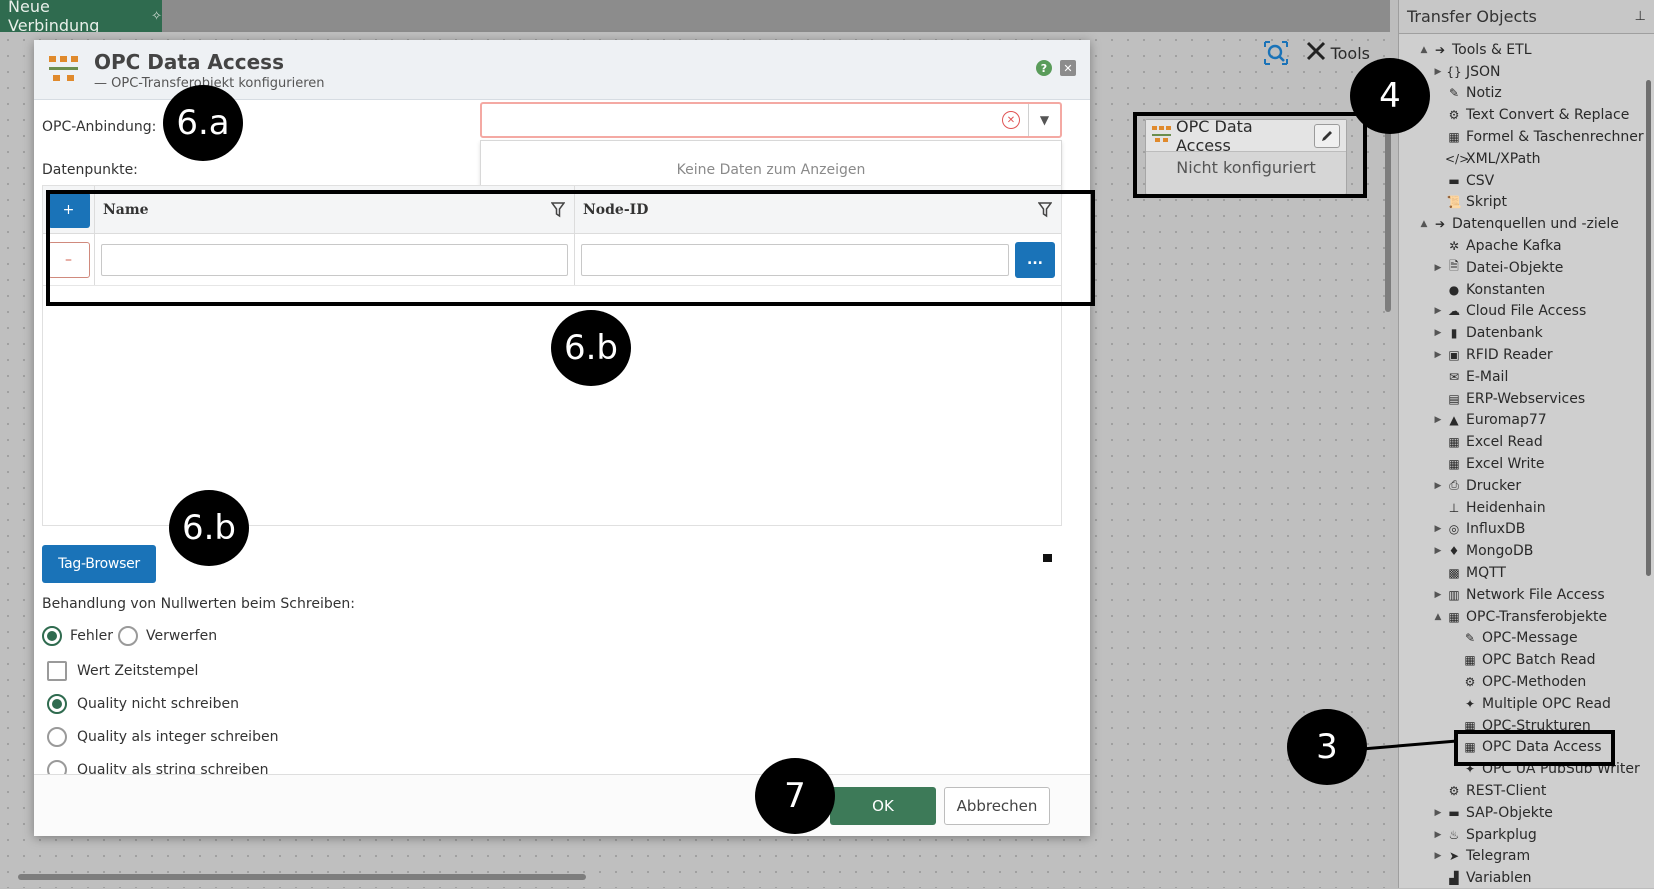  I want to click on tree-item: ▤ ERP-Webservices, so click(1526, 399).